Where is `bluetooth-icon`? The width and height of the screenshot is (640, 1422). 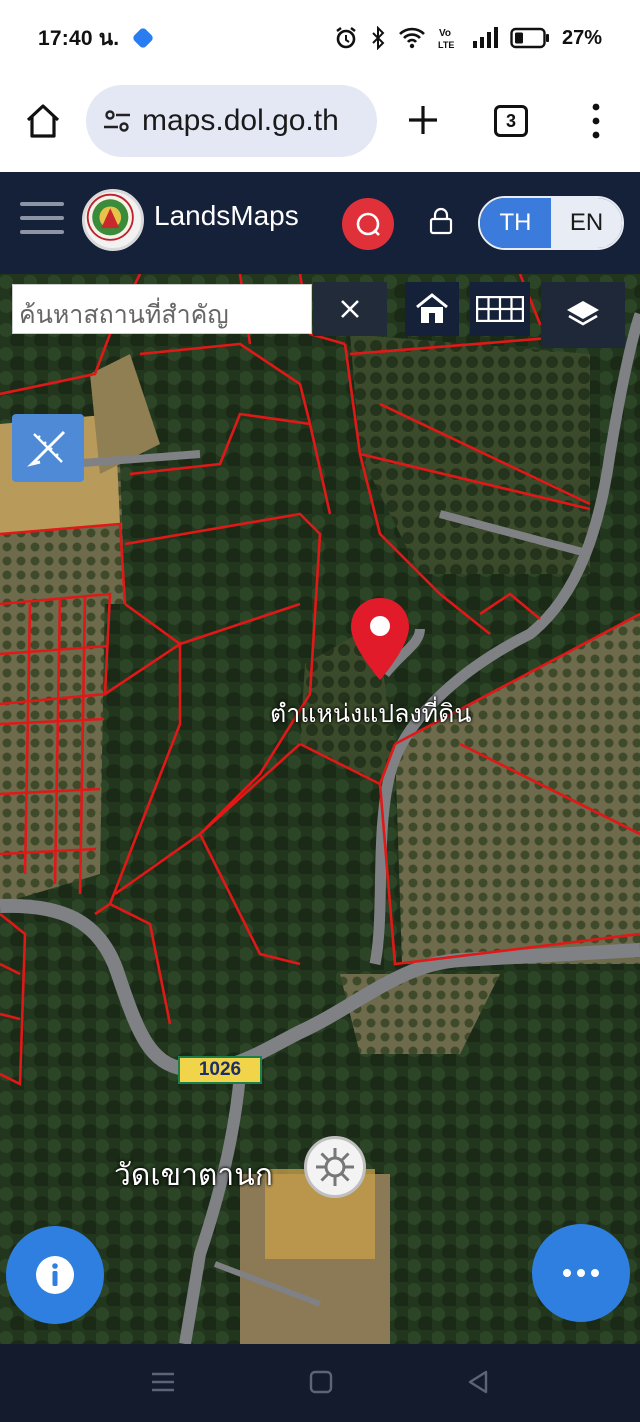
bluetooth-icon is located at coordinates (378, 38).